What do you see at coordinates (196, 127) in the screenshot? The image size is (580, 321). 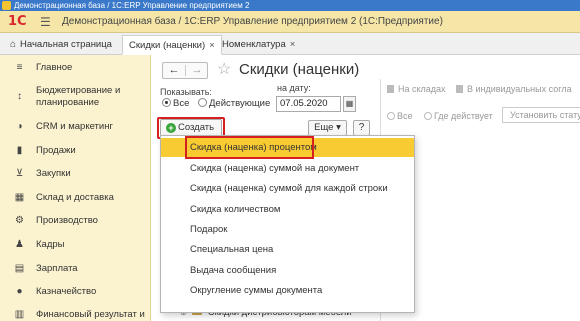 I see `create-label: Создать` at bounding box center [196, 127].